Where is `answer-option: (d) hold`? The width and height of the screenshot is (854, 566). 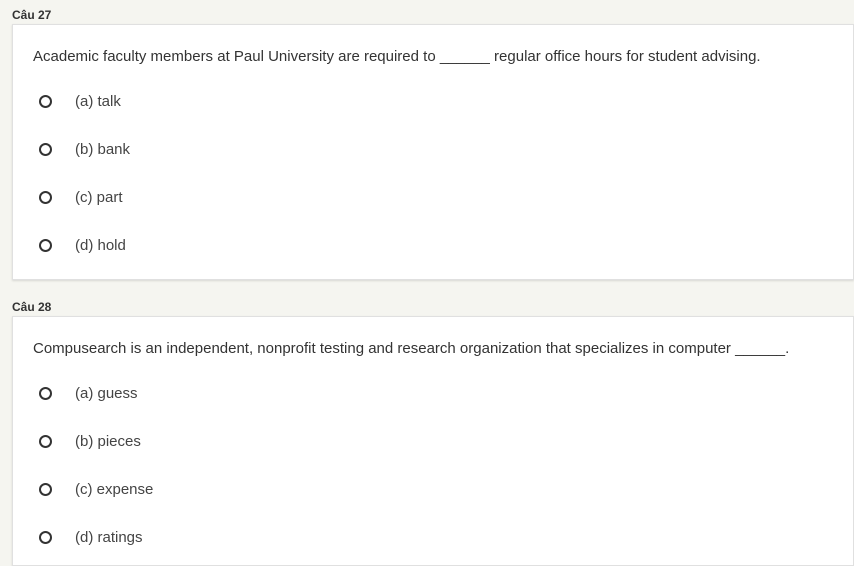 answer-option: (d) hold is located at coordinates (82, 245).